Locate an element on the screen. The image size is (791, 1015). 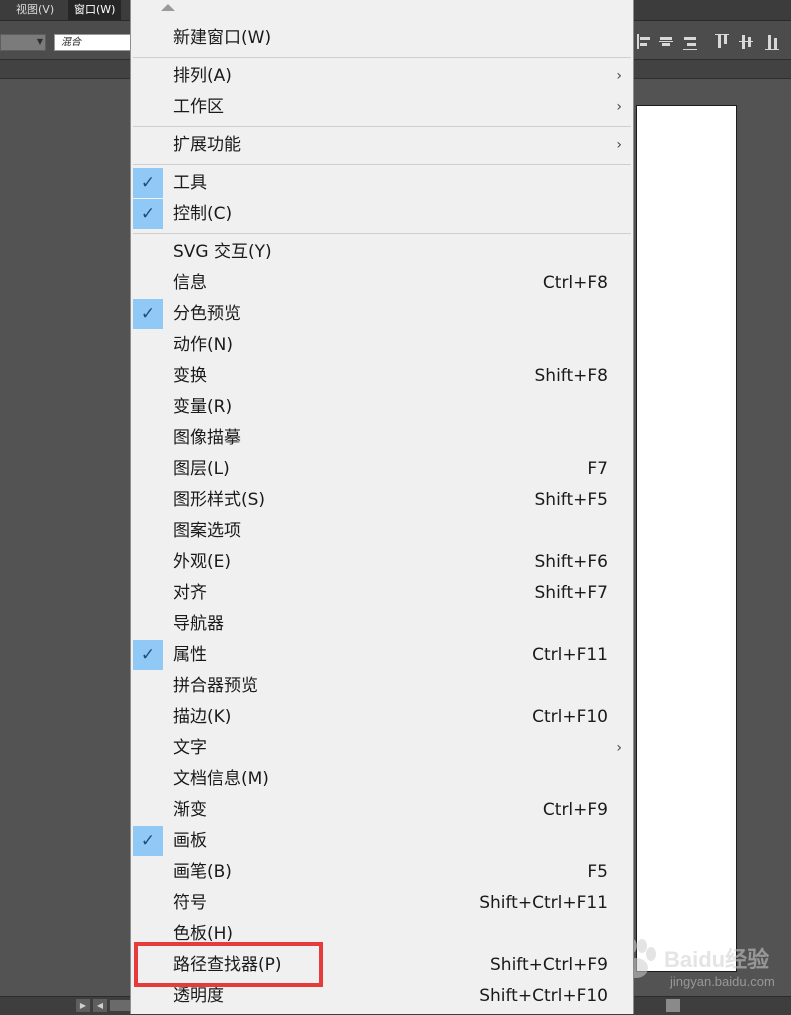
menu-item-label: 动作(N) is located at coordinates (203, 345).